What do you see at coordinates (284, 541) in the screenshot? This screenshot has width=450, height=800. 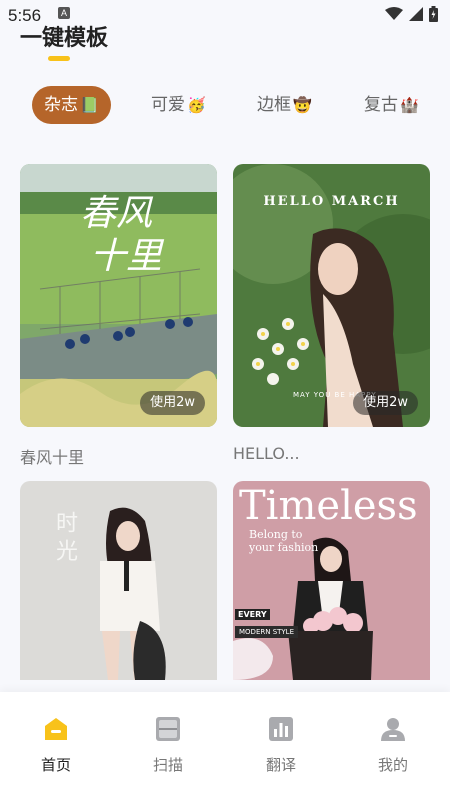 I see `card-overlay-subtitle: Belong to your fashion` at bounding box center [284, 541].